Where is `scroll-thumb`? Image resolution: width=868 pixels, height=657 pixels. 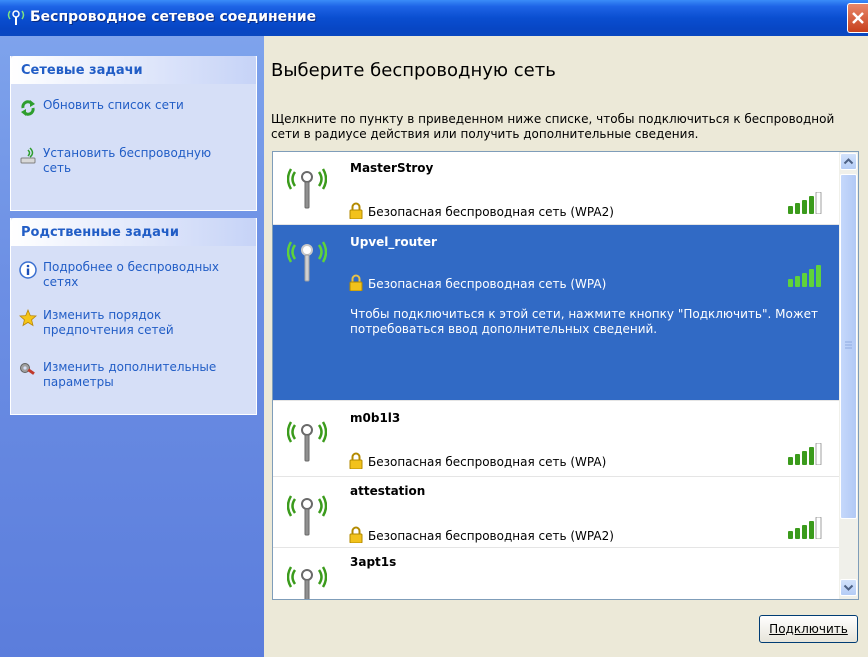 scroll-thumb is located at coordinates (848, 346).